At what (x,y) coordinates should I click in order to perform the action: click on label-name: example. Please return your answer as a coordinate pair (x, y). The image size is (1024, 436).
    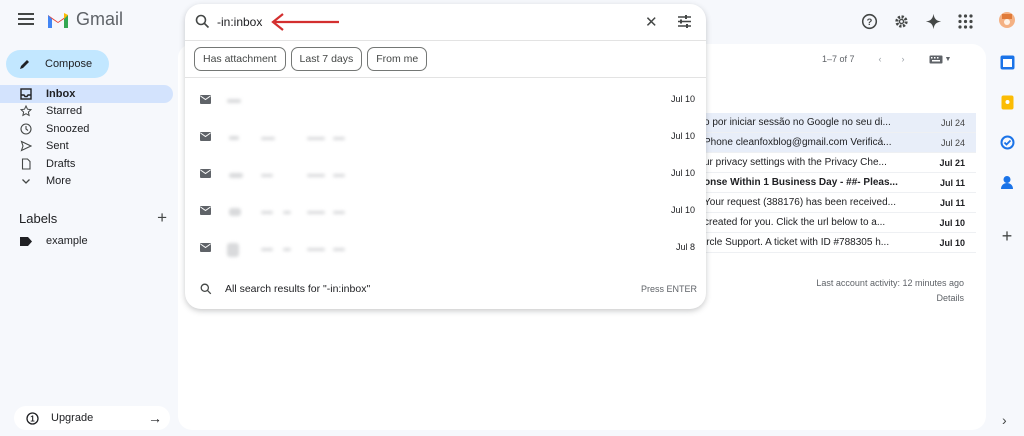
    Looking at the image, I should click on (67, 241).